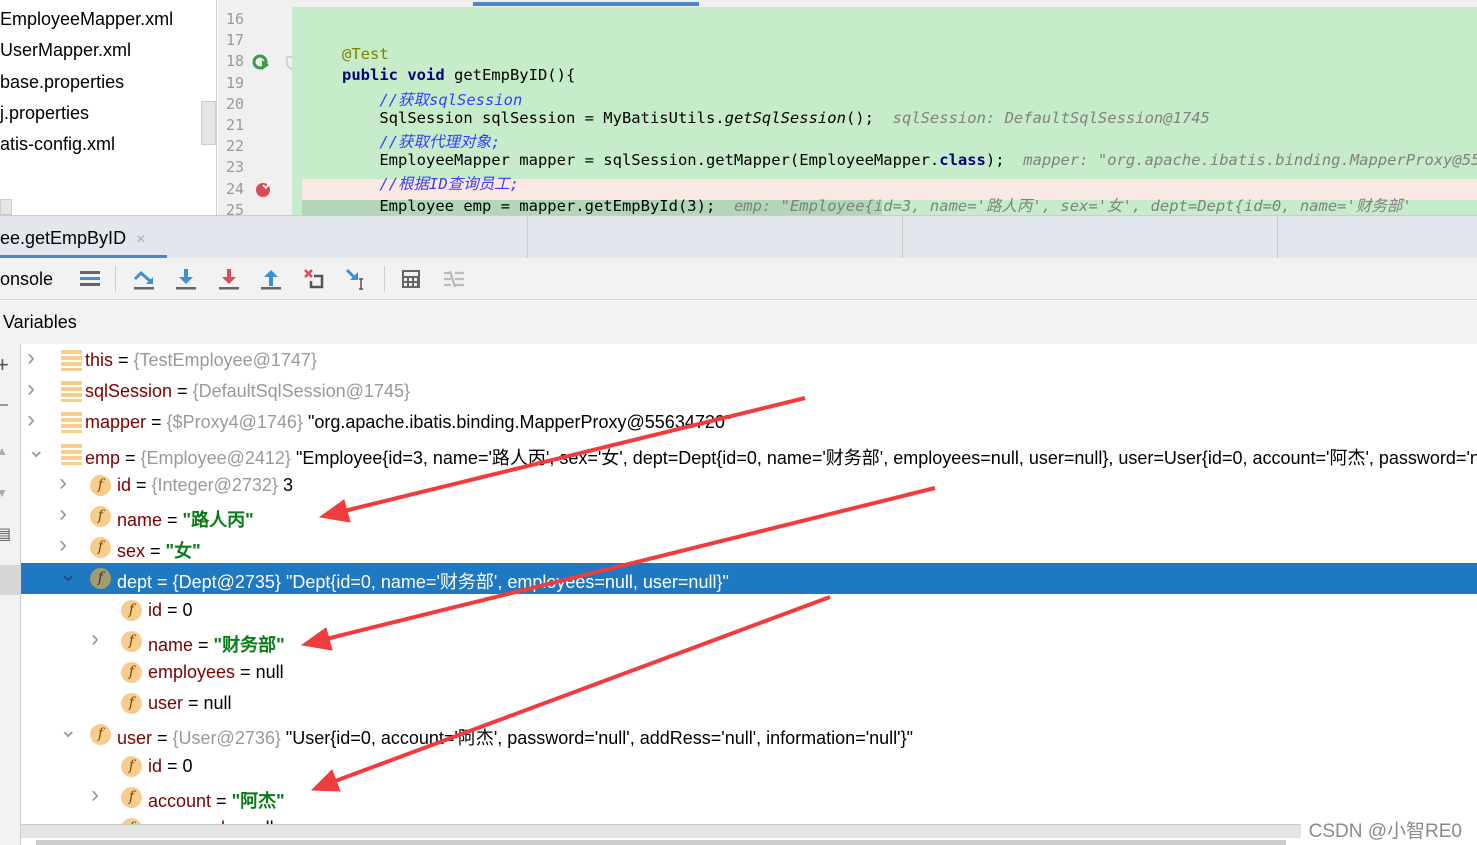 The image size is (1477, 845). What do you see at coordinates (271, 279) in the screenshot?
I see `step-out-icon` at bounding box center [271, 279].